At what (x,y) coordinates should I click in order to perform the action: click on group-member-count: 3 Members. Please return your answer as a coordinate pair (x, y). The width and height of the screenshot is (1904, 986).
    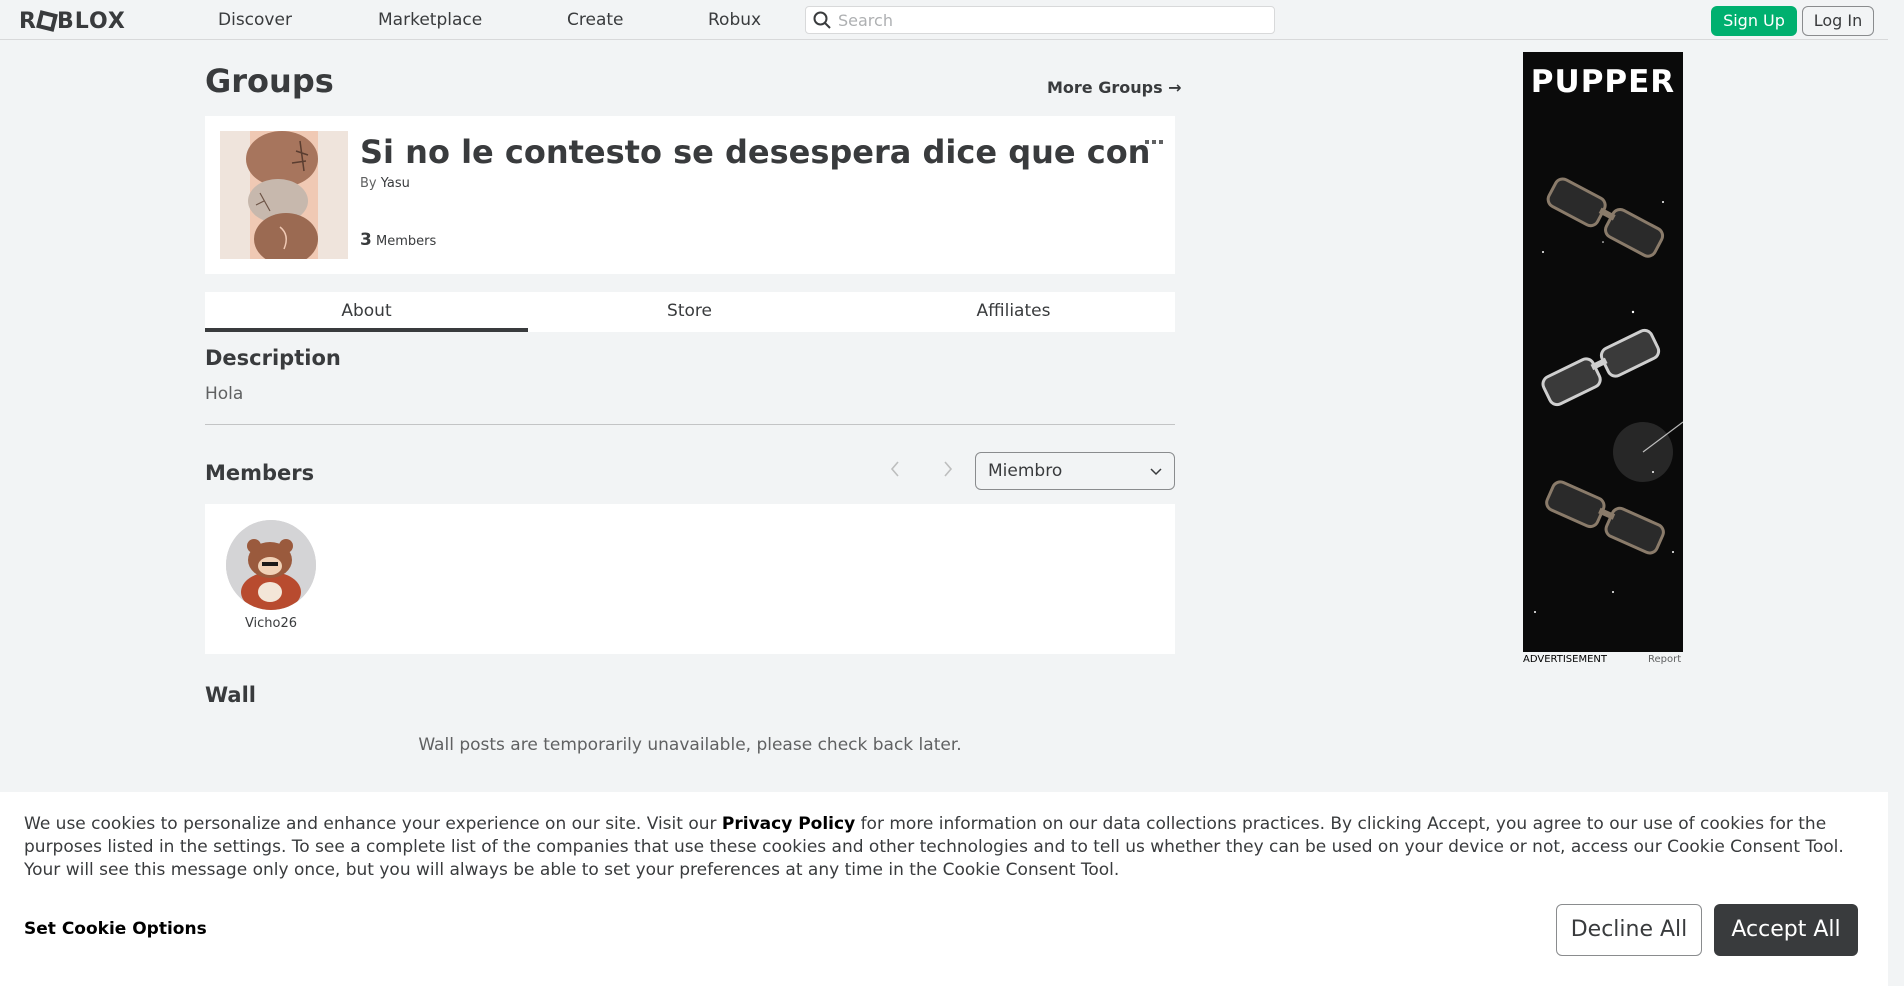
    Looking at the image, I should click on (398, 240).